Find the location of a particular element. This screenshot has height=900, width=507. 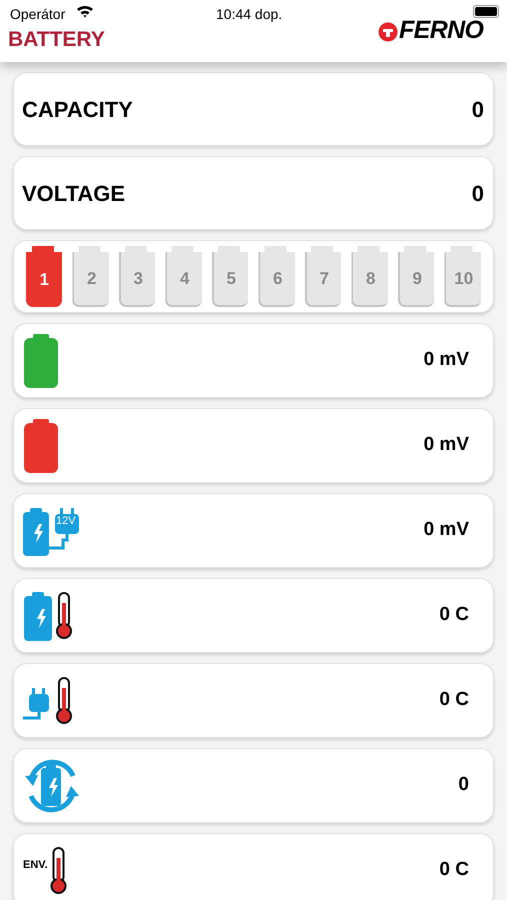

battery-tab: 3 is located at coordinates (137, 276).